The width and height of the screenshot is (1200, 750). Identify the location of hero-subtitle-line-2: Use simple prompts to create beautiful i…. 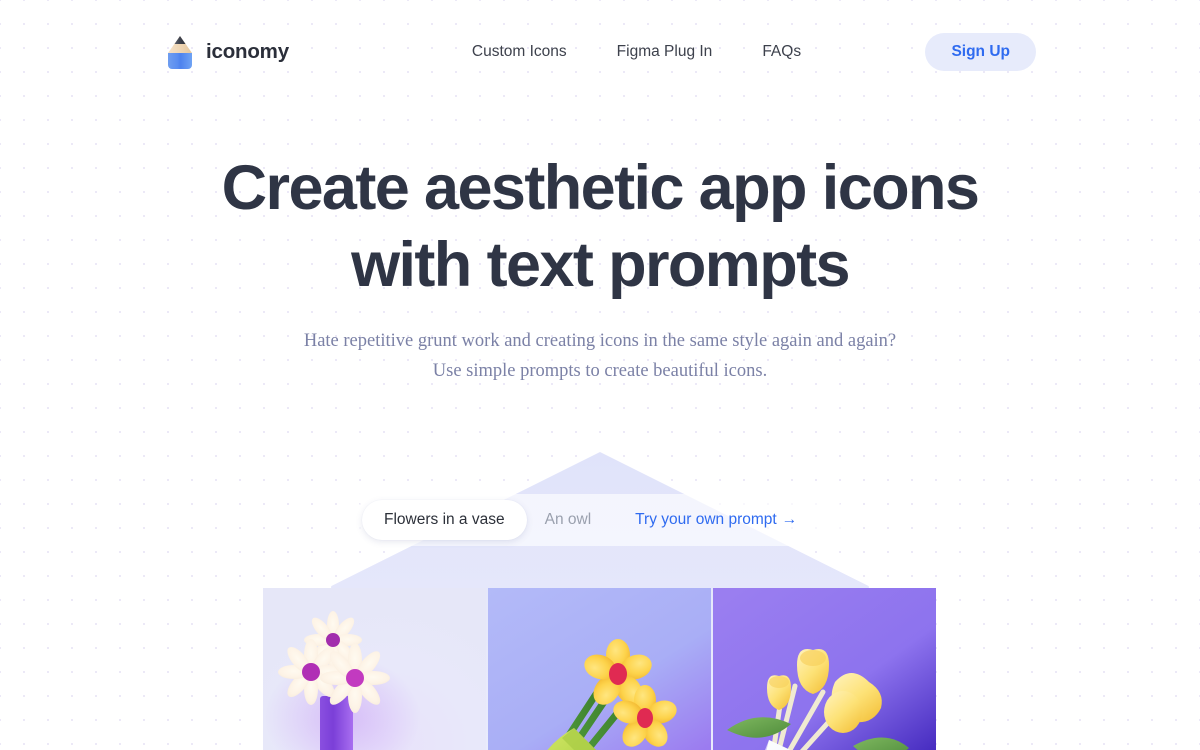
(600, 371).